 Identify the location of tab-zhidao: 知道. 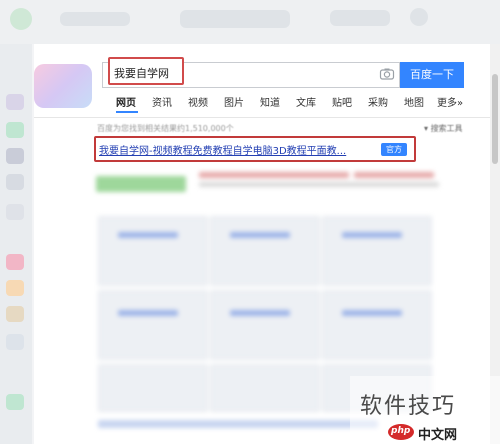
(270, 101).